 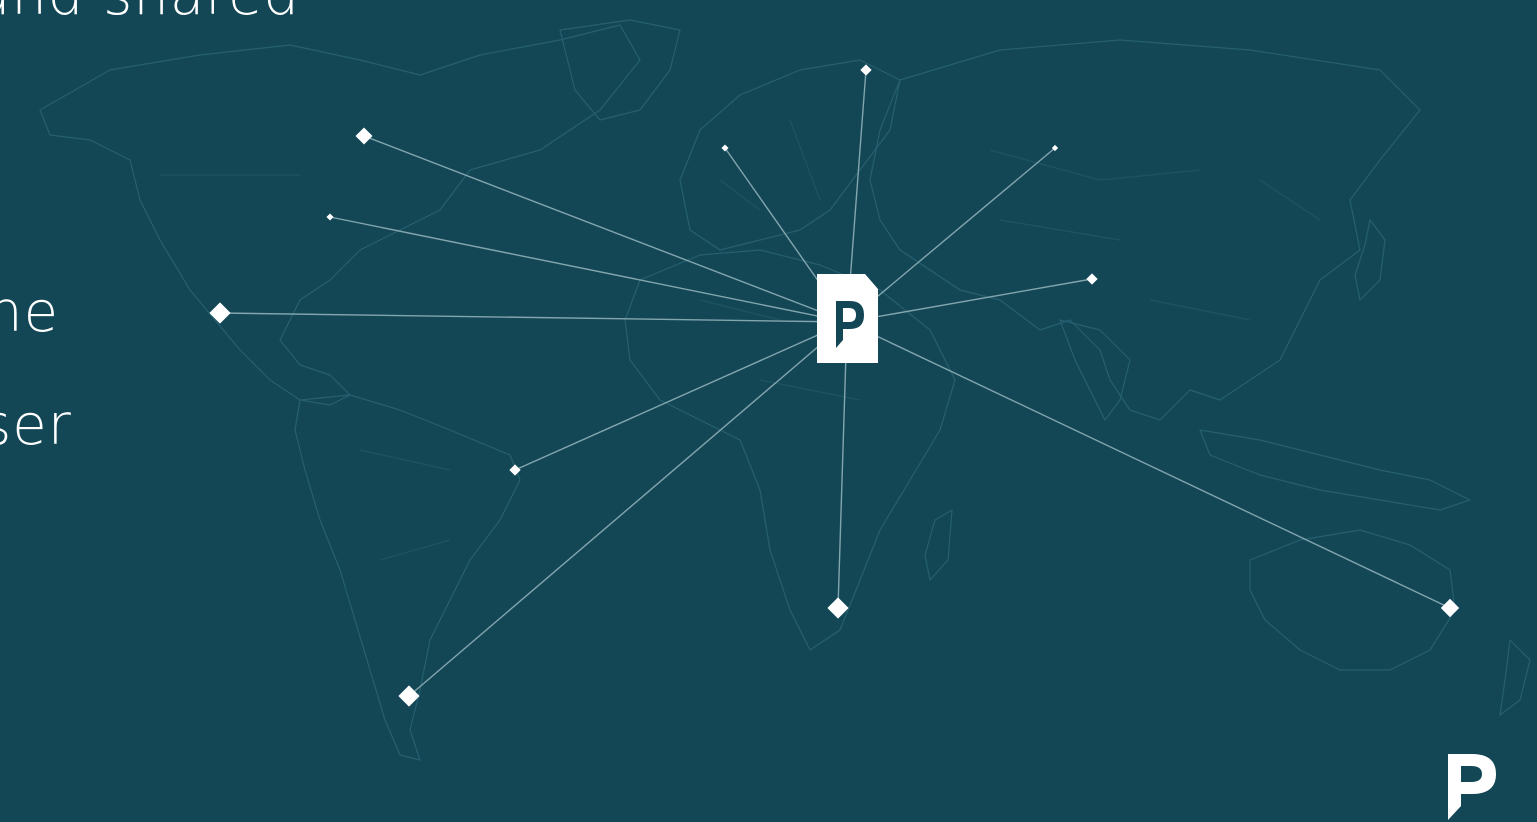 I want to click on sea-islands-outline, so click(x=1335, y=470).